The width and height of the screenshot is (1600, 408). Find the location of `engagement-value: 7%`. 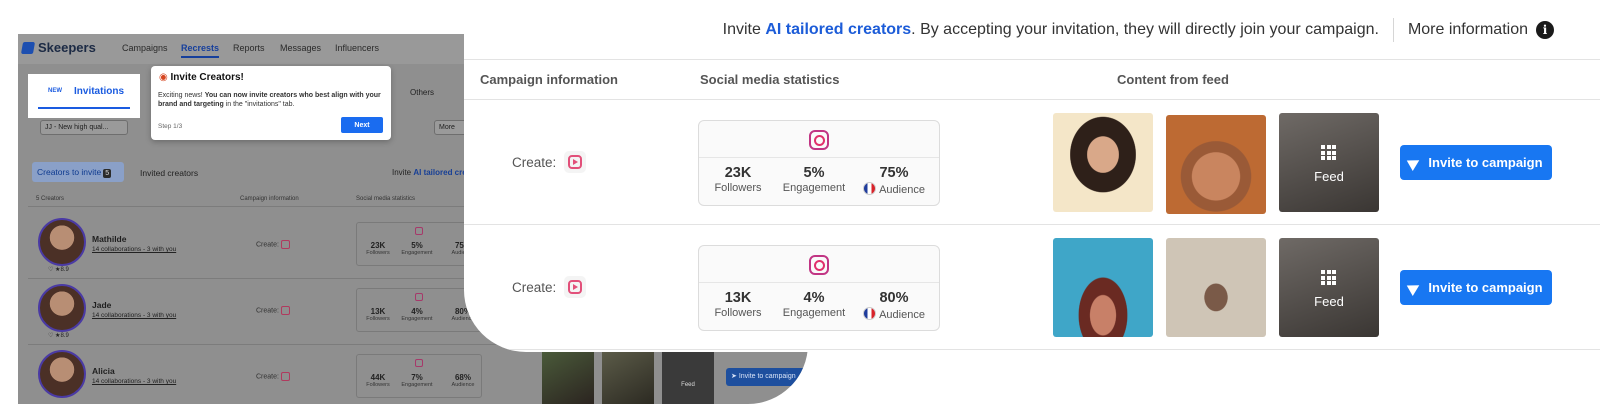

engagement-value: 7% is located at coordinates (417, 377).